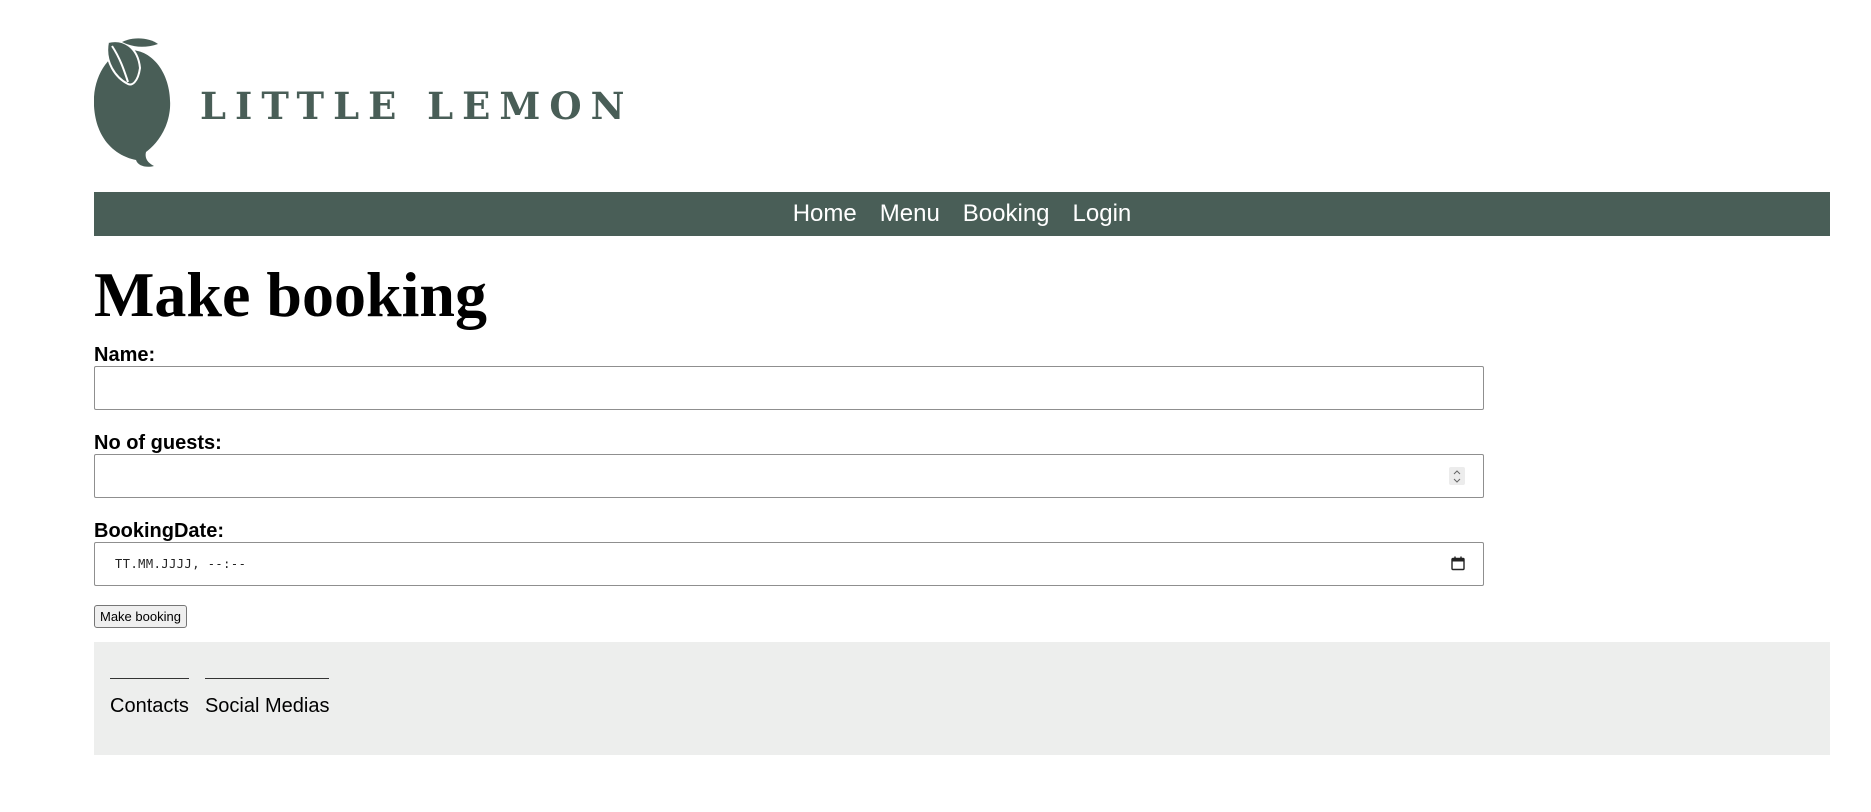 This screenshot has width=1871, height=812. I want to click on number-stepper, so click(1457, 476).